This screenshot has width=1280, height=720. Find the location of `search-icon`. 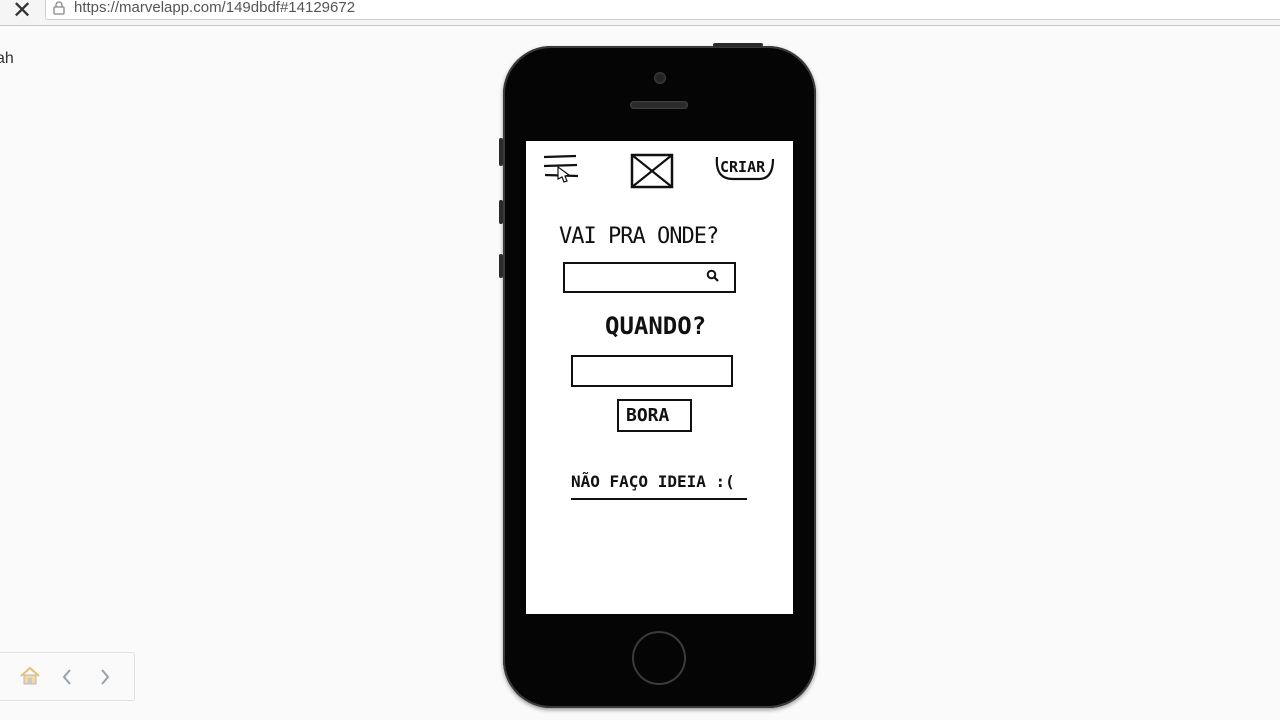

search-icon is located at coordinates (713, 276).